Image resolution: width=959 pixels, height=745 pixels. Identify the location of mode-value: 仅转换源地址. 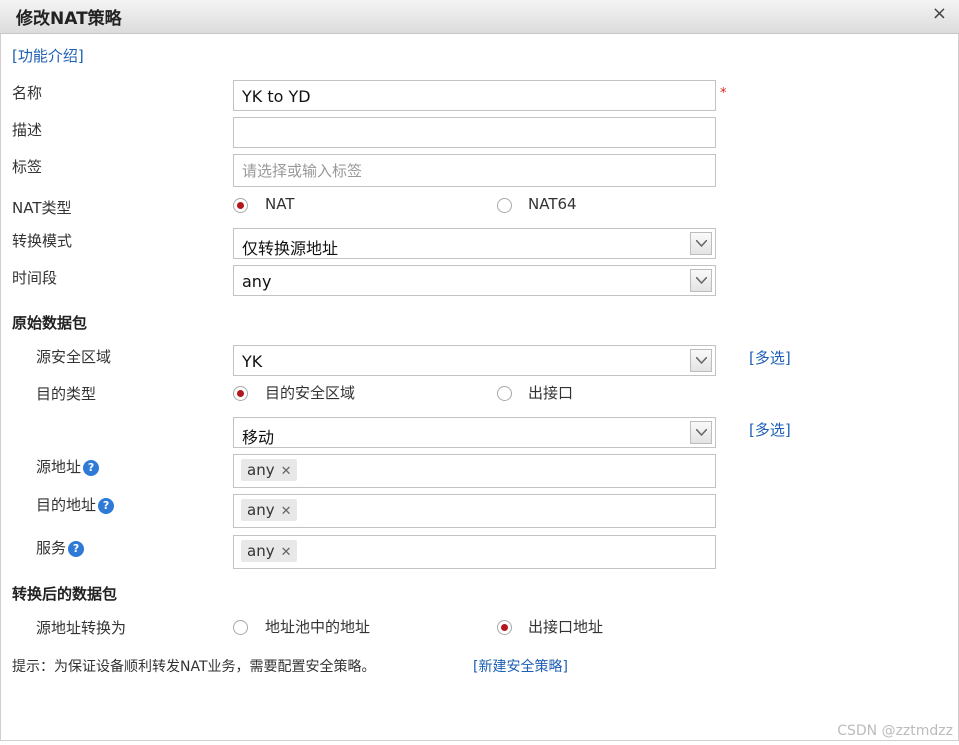
(290, 248).